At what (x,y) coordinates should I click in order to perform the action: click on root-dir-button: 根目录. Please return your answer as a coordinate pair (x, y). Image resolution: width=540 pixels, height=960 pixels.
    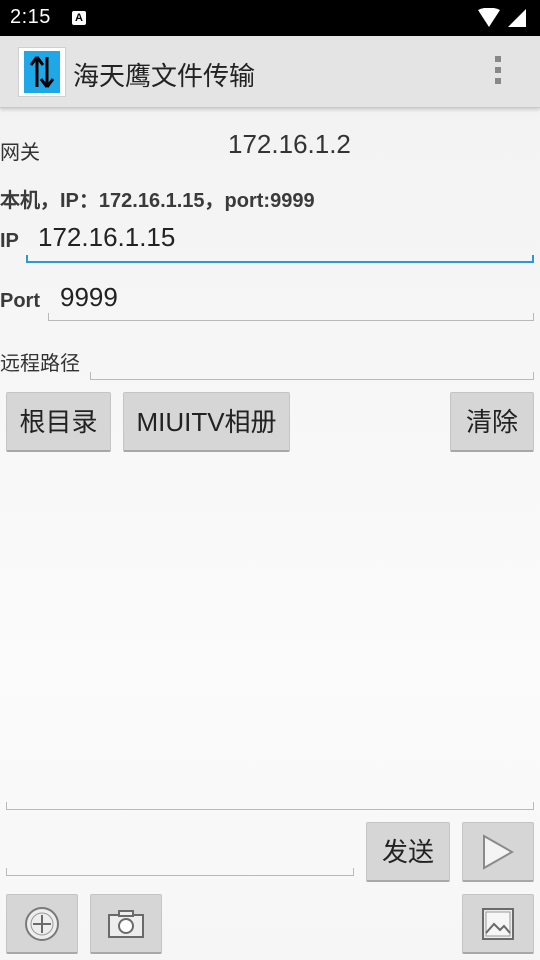
    Looking at the image, I should click on (58, 422).